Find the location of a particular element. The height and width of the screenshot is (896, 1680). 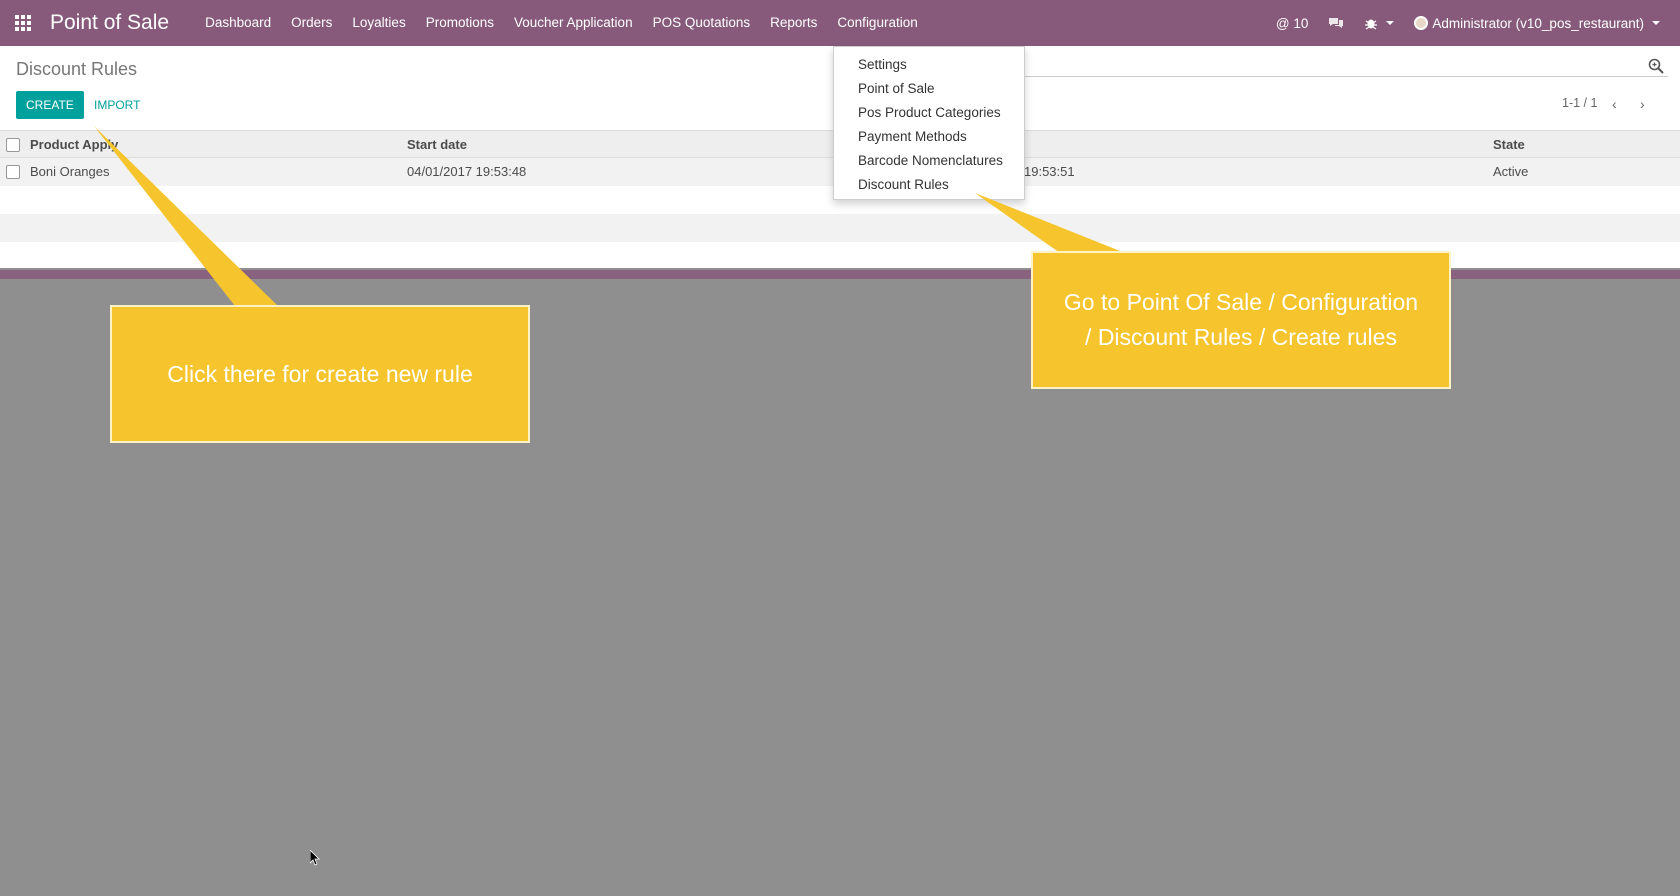

select-all-checkbox is located at coordinates (13, 145).